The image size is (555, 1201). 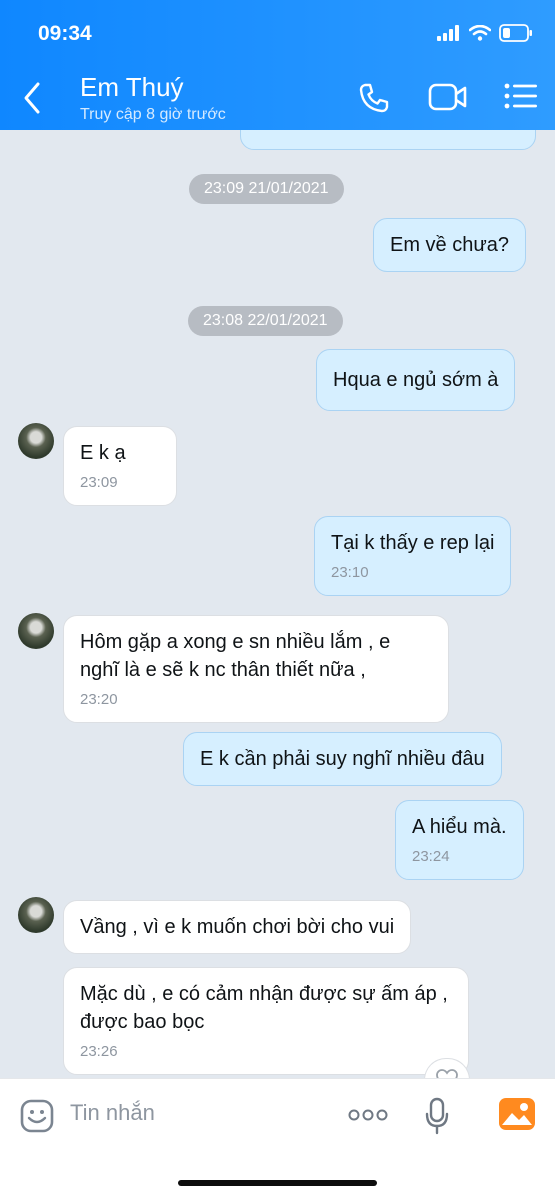 I want to click on message-bubble-outgoing: A hiểu mà. 23:24, so click(x=459, y=840).